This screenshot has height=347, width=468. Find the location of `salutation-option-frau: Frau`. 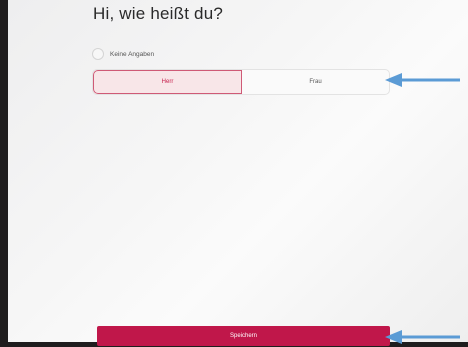

salutation-option-frau: Frau is located at coordinates (315, 82).